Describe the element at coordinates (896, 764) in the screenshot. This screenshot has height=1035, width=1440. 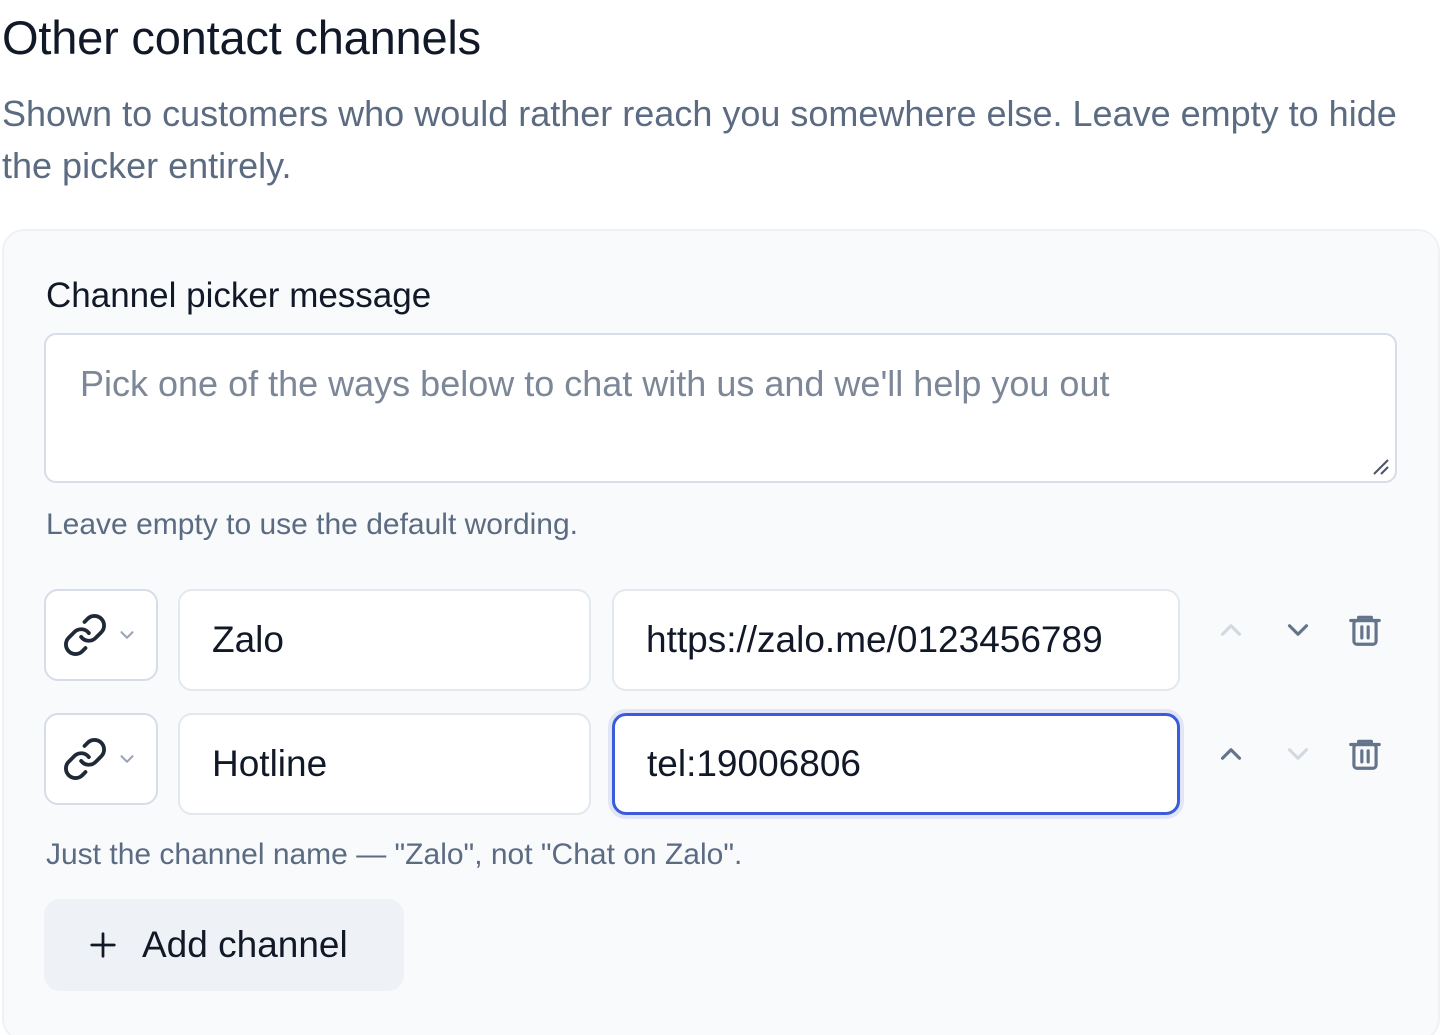
I see `channel-url-input: tel:19006806` at that location.